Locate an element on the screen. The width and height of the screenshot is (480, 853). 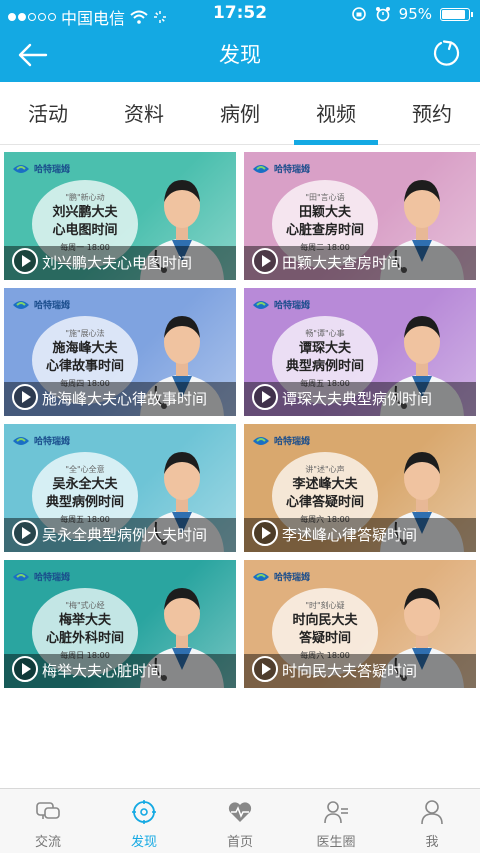
video-card: 哈特瑞姆 讲"述"心声 李述峰大夫 心律答疑时间 每周六 18:00 李述峰心律答疑时间 is located at coordinates (360, 488).